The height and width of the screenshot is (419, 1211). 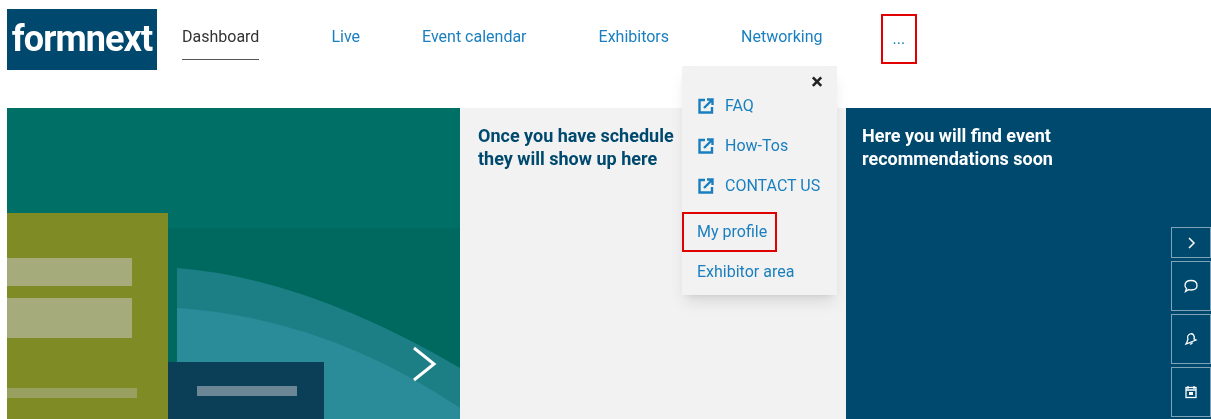 What do you see at coordinates (759, 186) in the screenshot?
I see `menu-item: CONTACT US` at bounding box center [759, 186].